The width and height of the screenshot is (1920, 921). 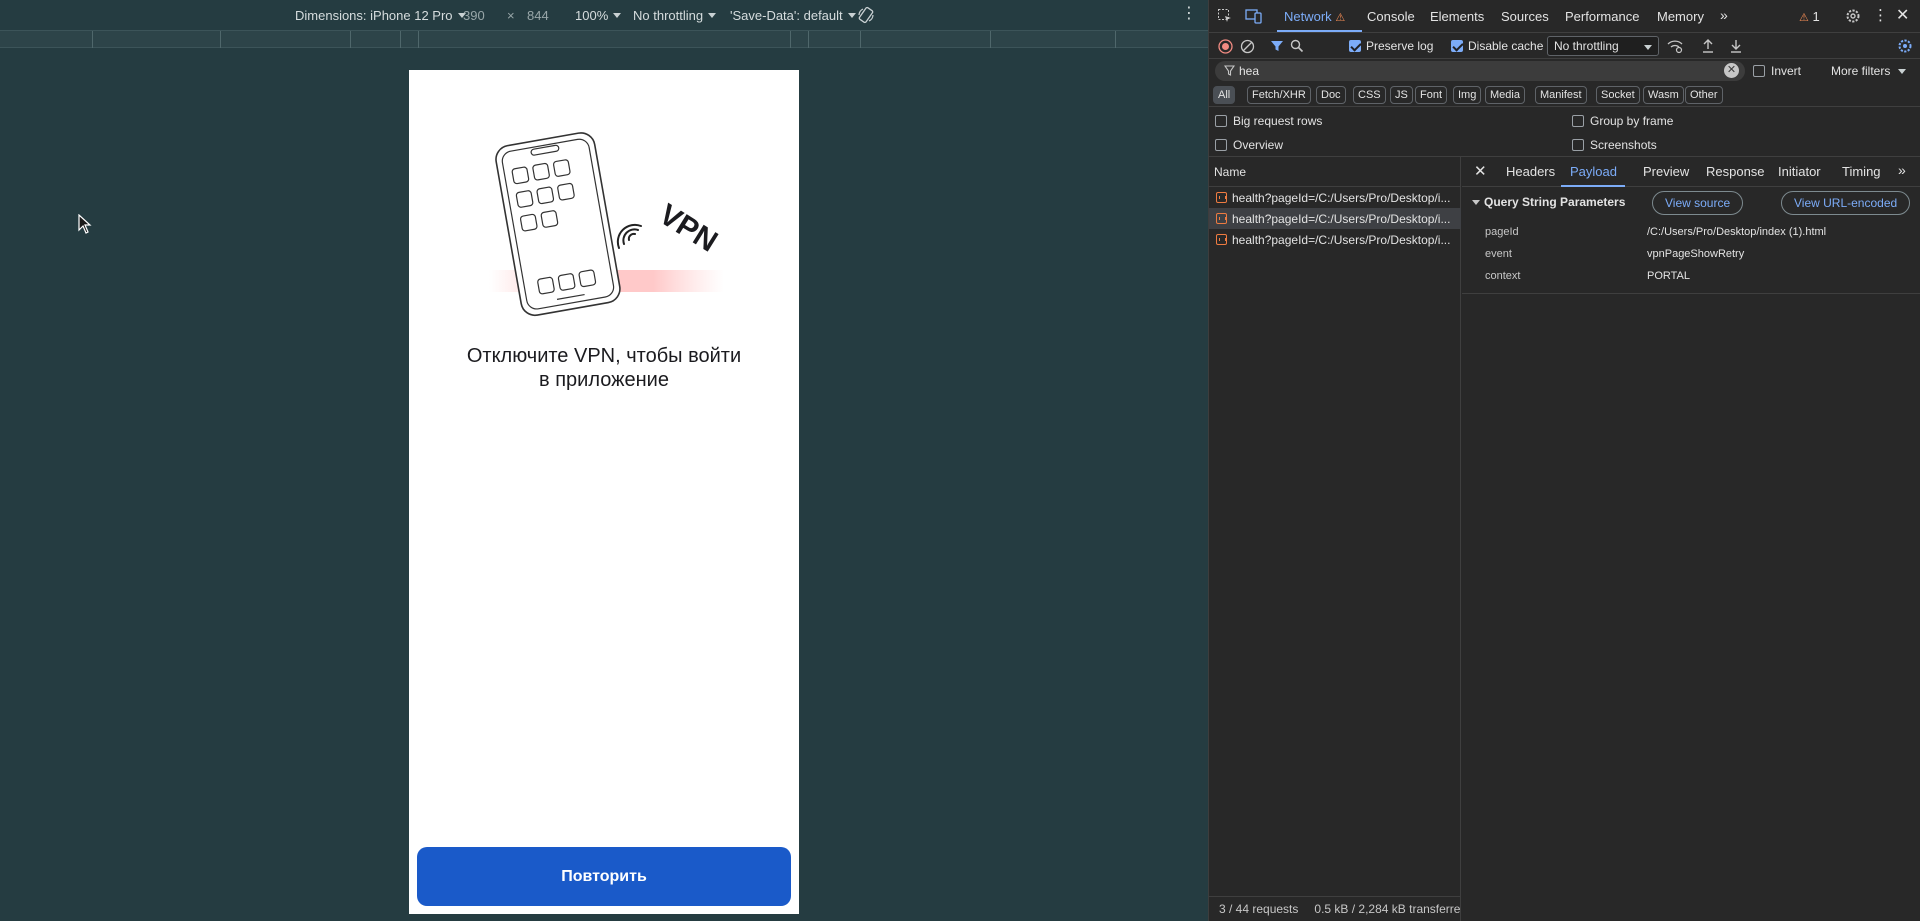 I want to click on tab-response: Response, so click(x=1735, y=171).